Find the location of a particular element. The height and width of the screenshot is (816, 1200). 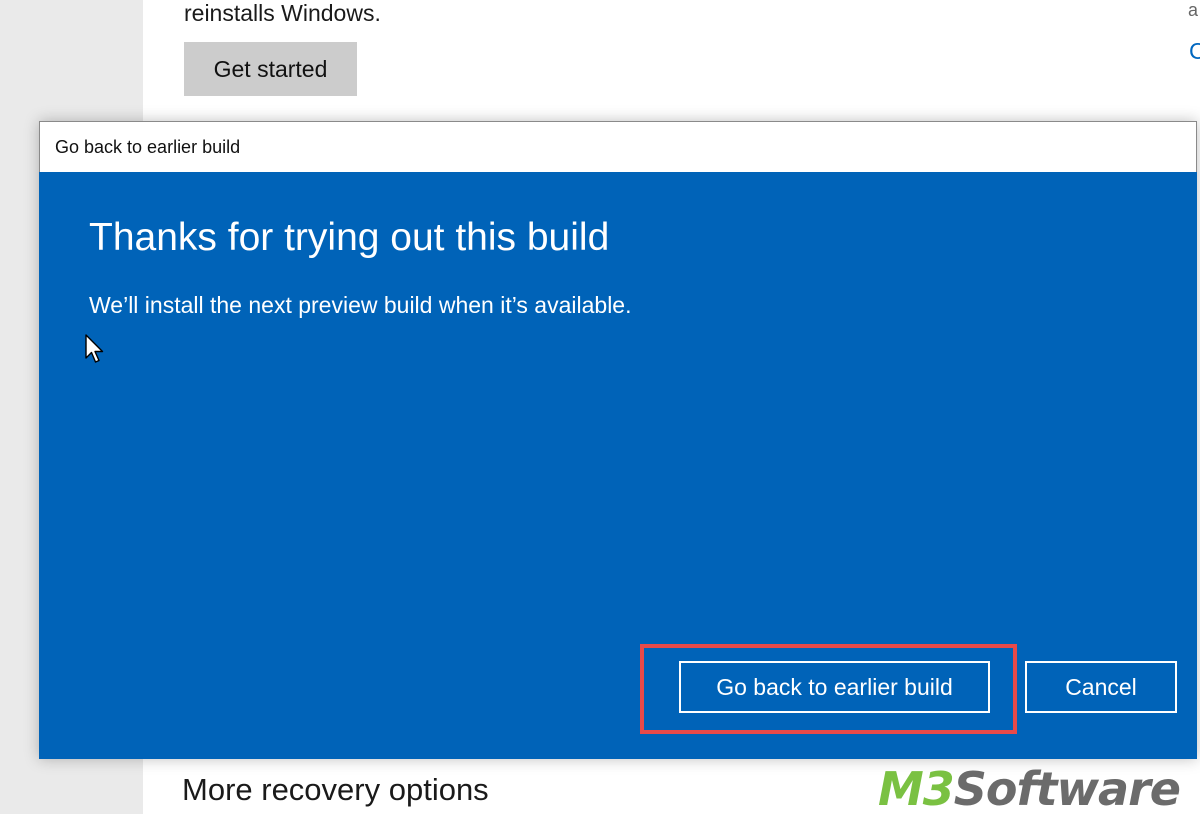

reset-description-text: reinstalls Windows. is located at coordinates (282, 13).